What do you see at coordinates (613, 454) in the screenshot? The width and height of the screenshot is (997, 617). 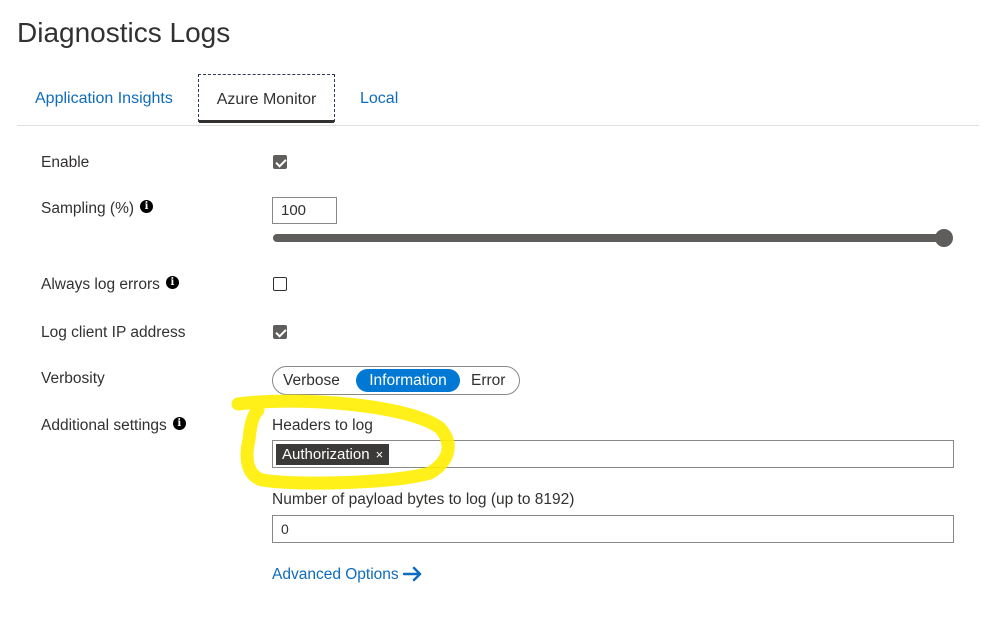 I see `headers-to-log-input: Authorization ×` at bounding box center [613, 454].